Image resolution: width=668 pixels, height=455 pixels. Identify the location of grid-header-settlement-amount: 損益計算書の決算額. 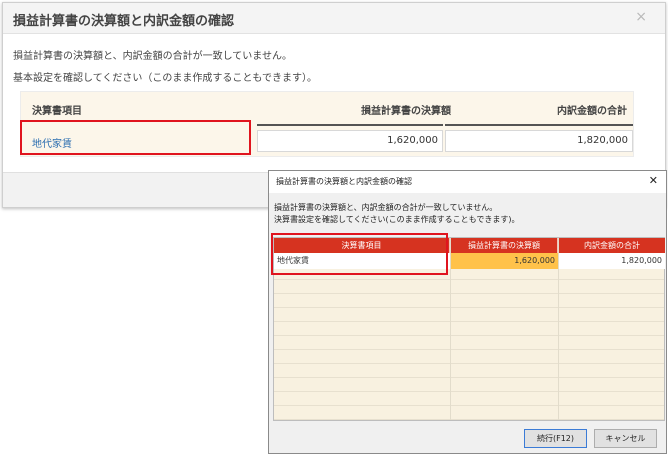
(504, 245).